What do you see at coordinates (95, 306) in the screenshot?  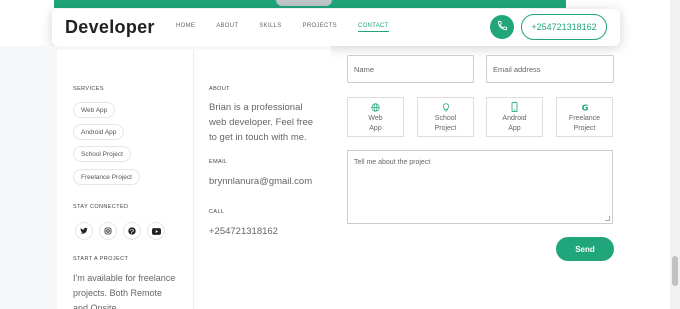 I see `start-project-line-3: and Onsite` at bounding box center [95, 306].